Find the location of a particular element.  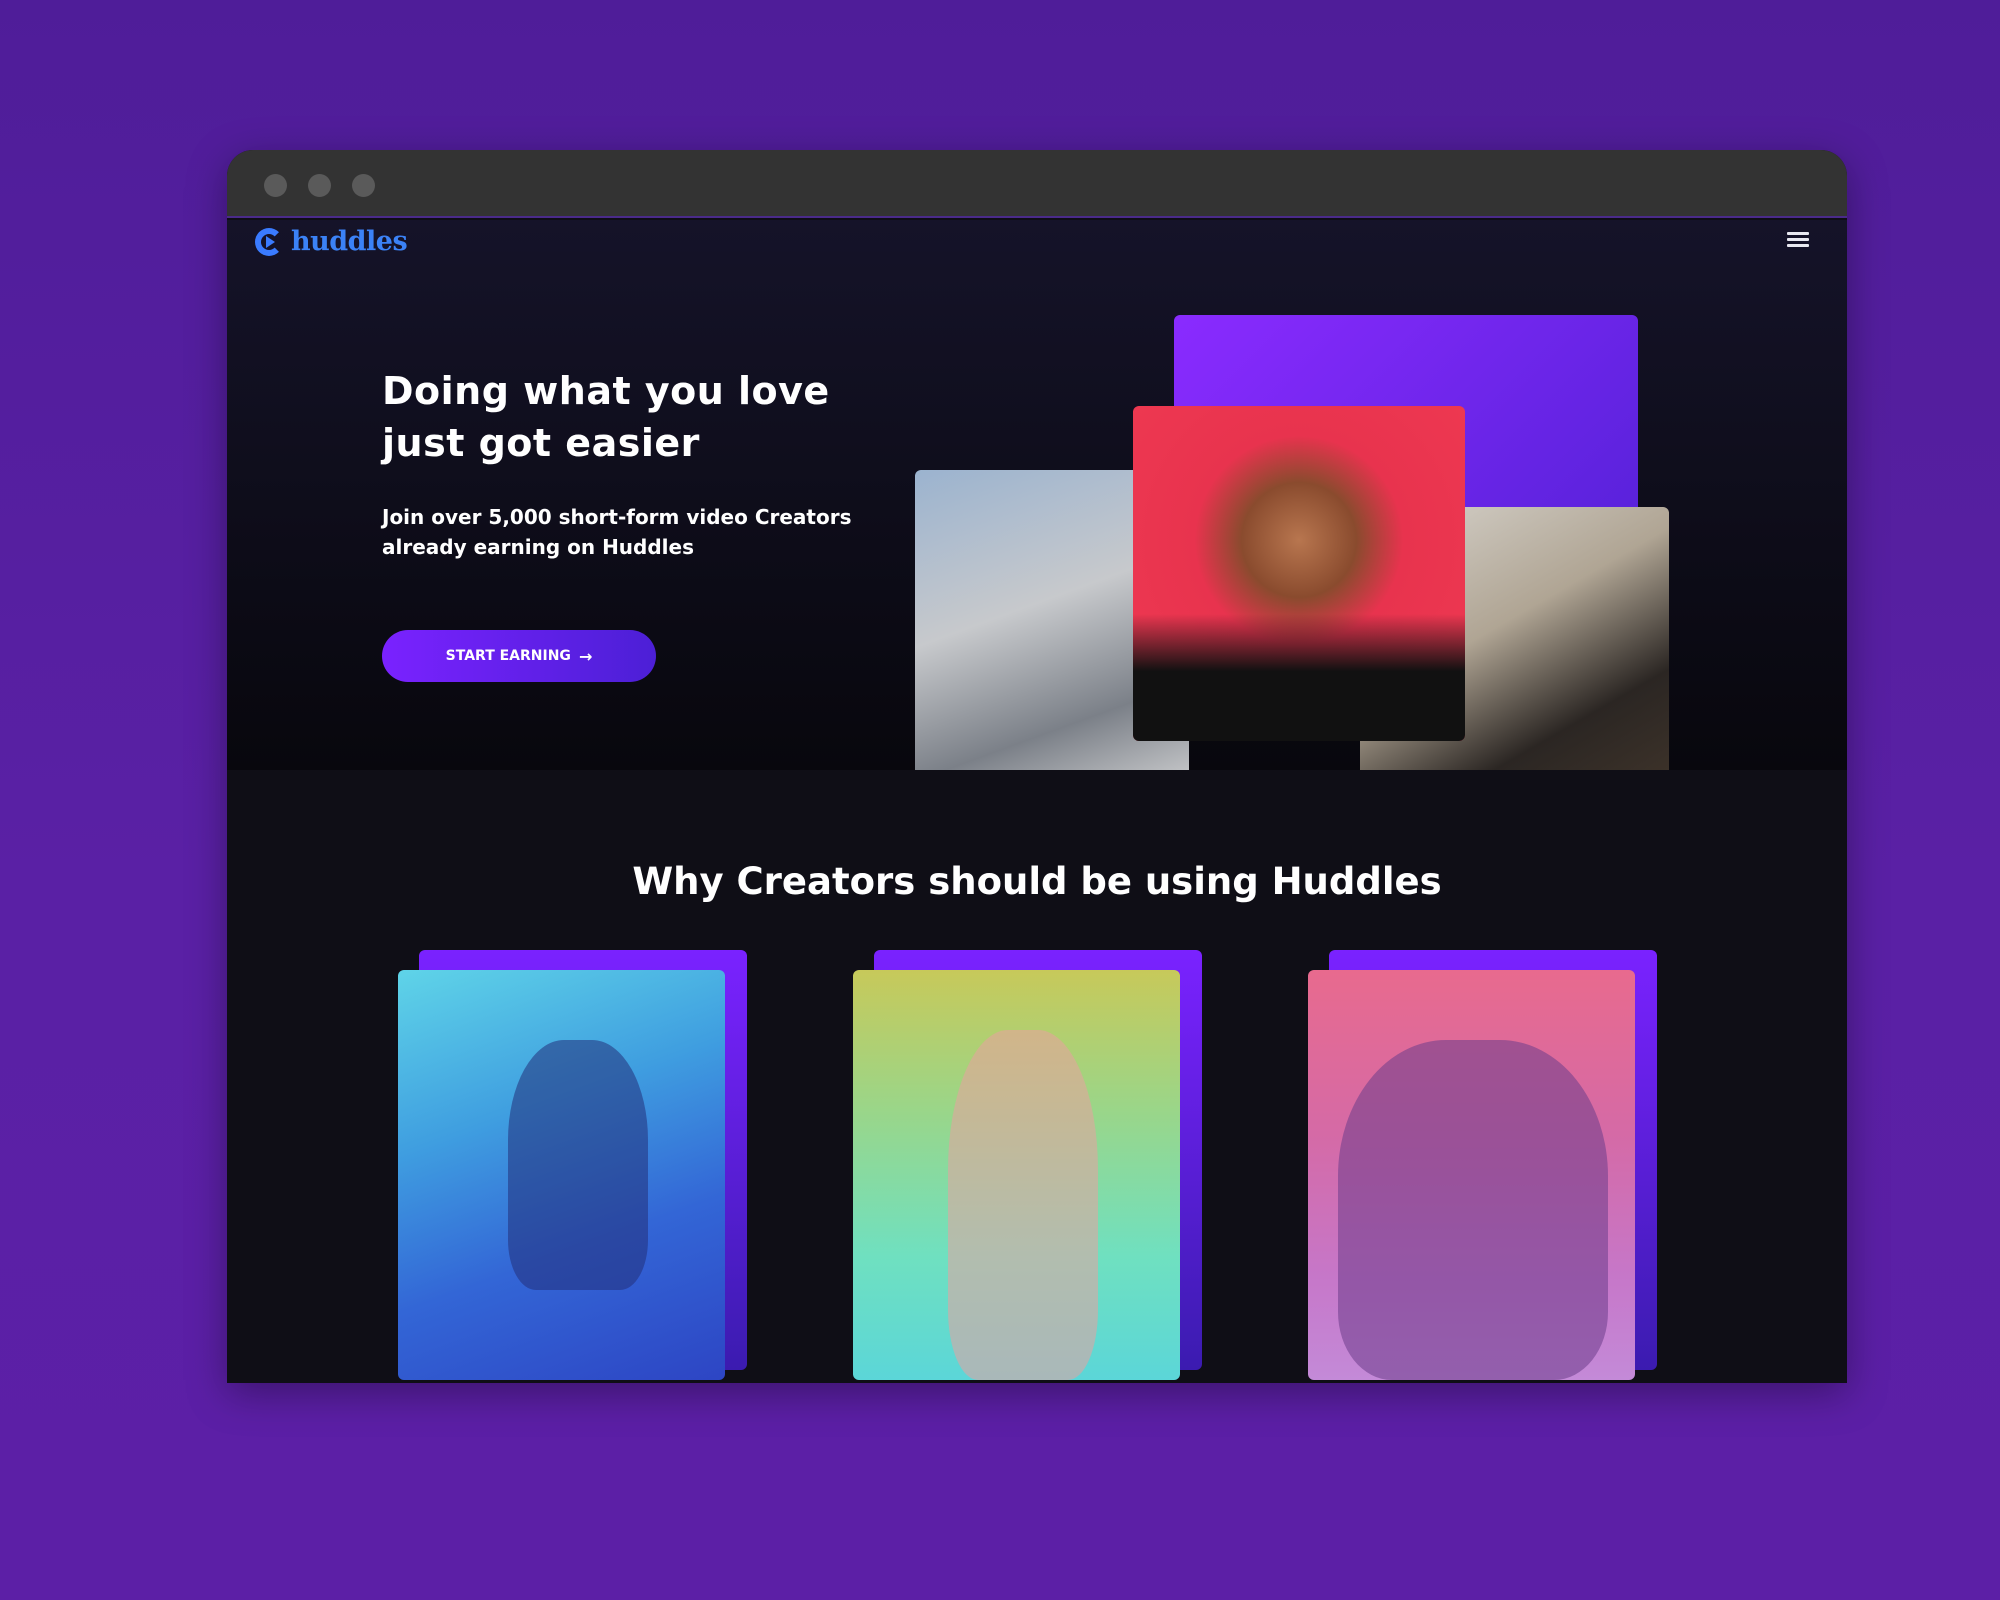

hamburger-menu-icon is located at coordinates (1798, 240).